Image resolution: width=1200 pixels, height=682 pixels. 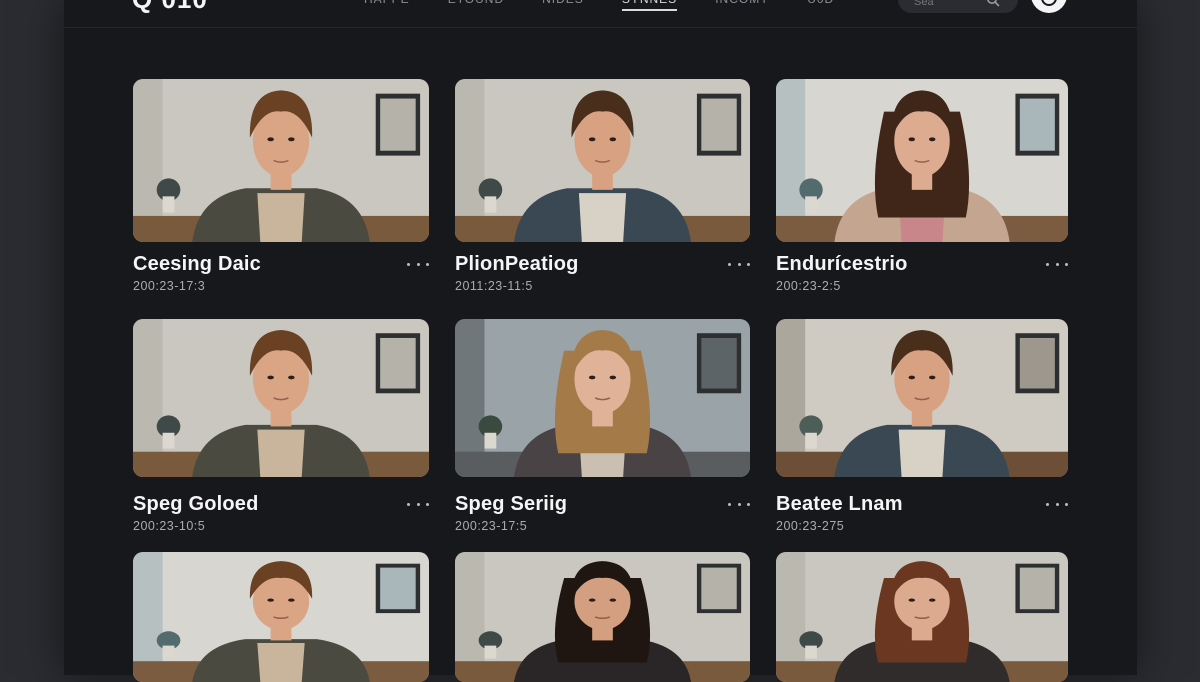 I want to click on search-icon, so click(x=993, y=3).